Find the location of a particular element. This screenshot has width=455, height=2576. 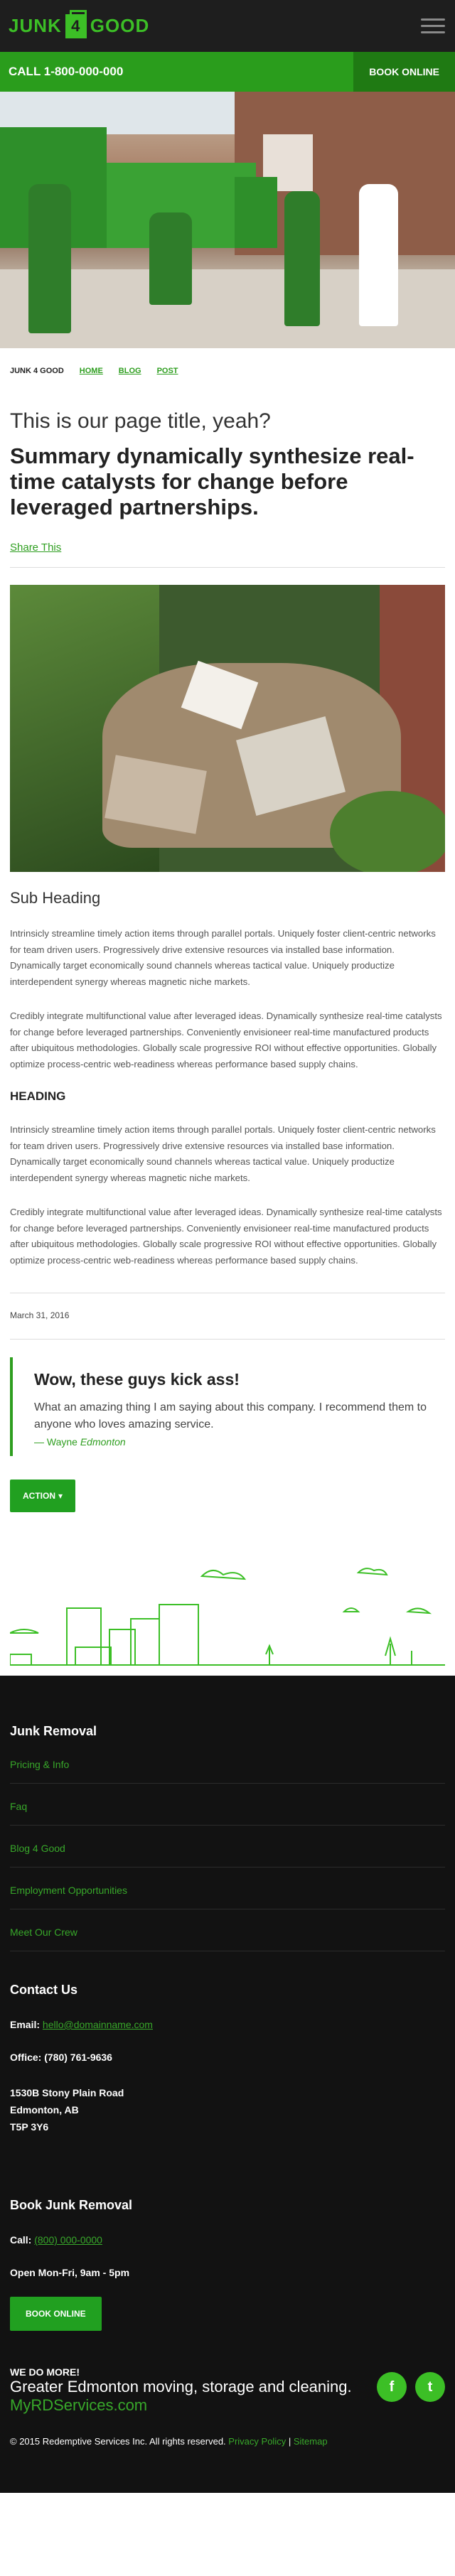

email-link: hello@domainname.com is located at coordinates (98, 2024).